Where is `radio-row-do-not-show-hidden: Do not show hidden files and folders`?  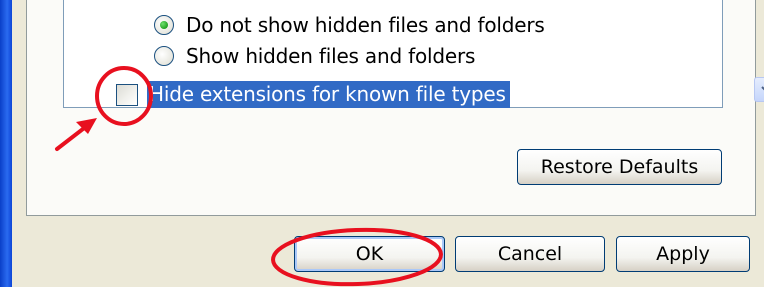
radio-row-do-not-show-hidden: Do not show hidden files and folders is located at coordinates (349, 25).